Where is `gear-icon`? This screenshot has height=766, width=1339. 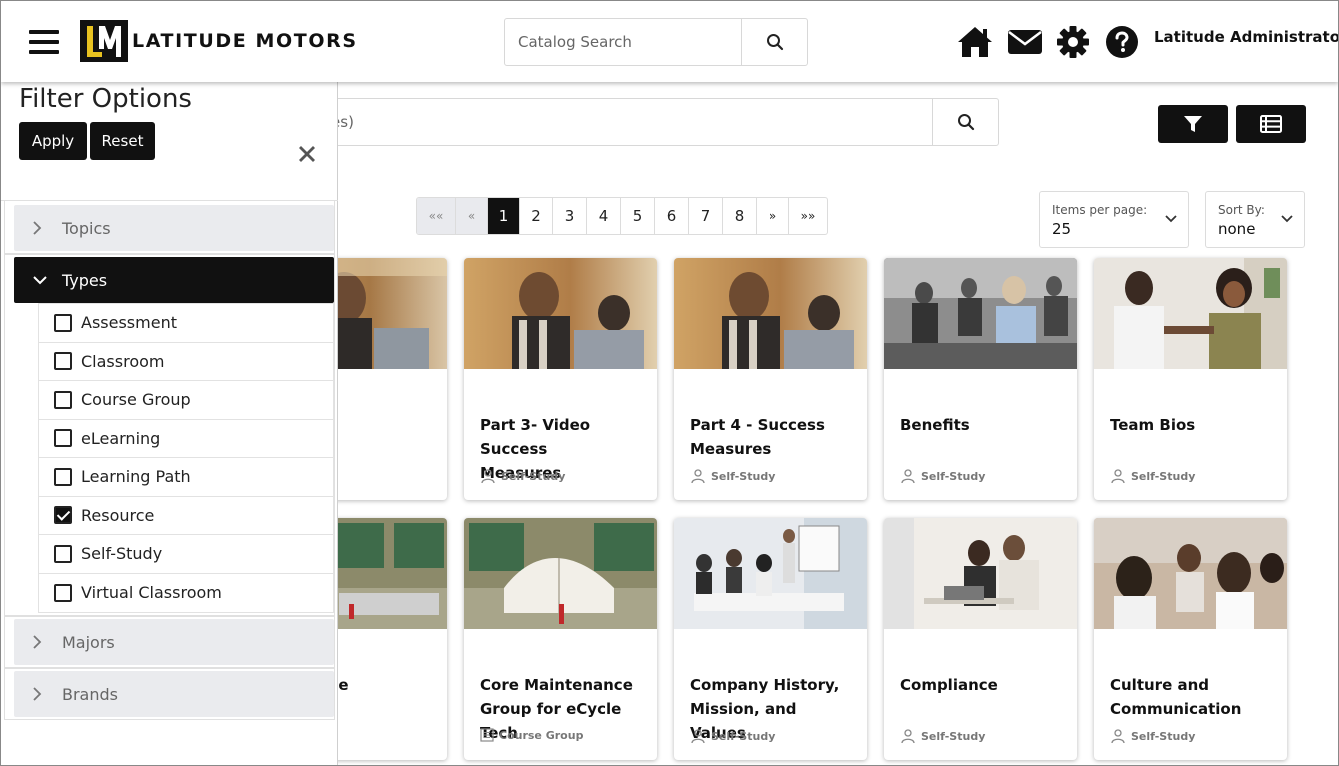 gear-icon is located at coordinates (1073, 42).